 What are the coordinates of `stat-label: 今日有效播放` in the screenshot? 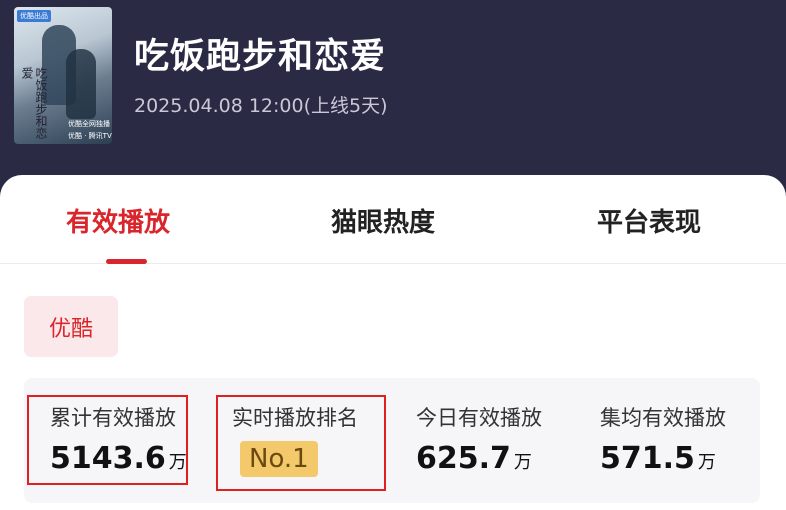 It's located at (479, 418).